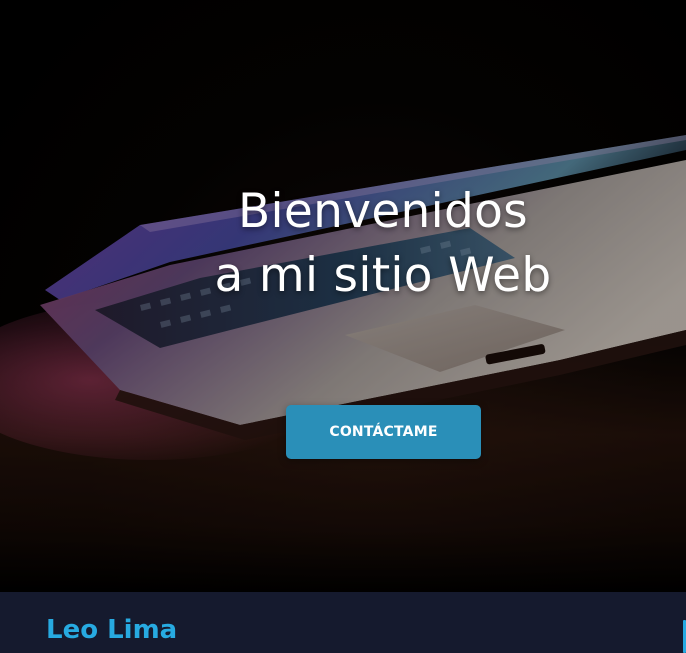 The height and width of the screenshot is (653, 686). Describe the element at coordinates (343, 622) in the screenshot. I see `navbar: Leo Lima` at that location.